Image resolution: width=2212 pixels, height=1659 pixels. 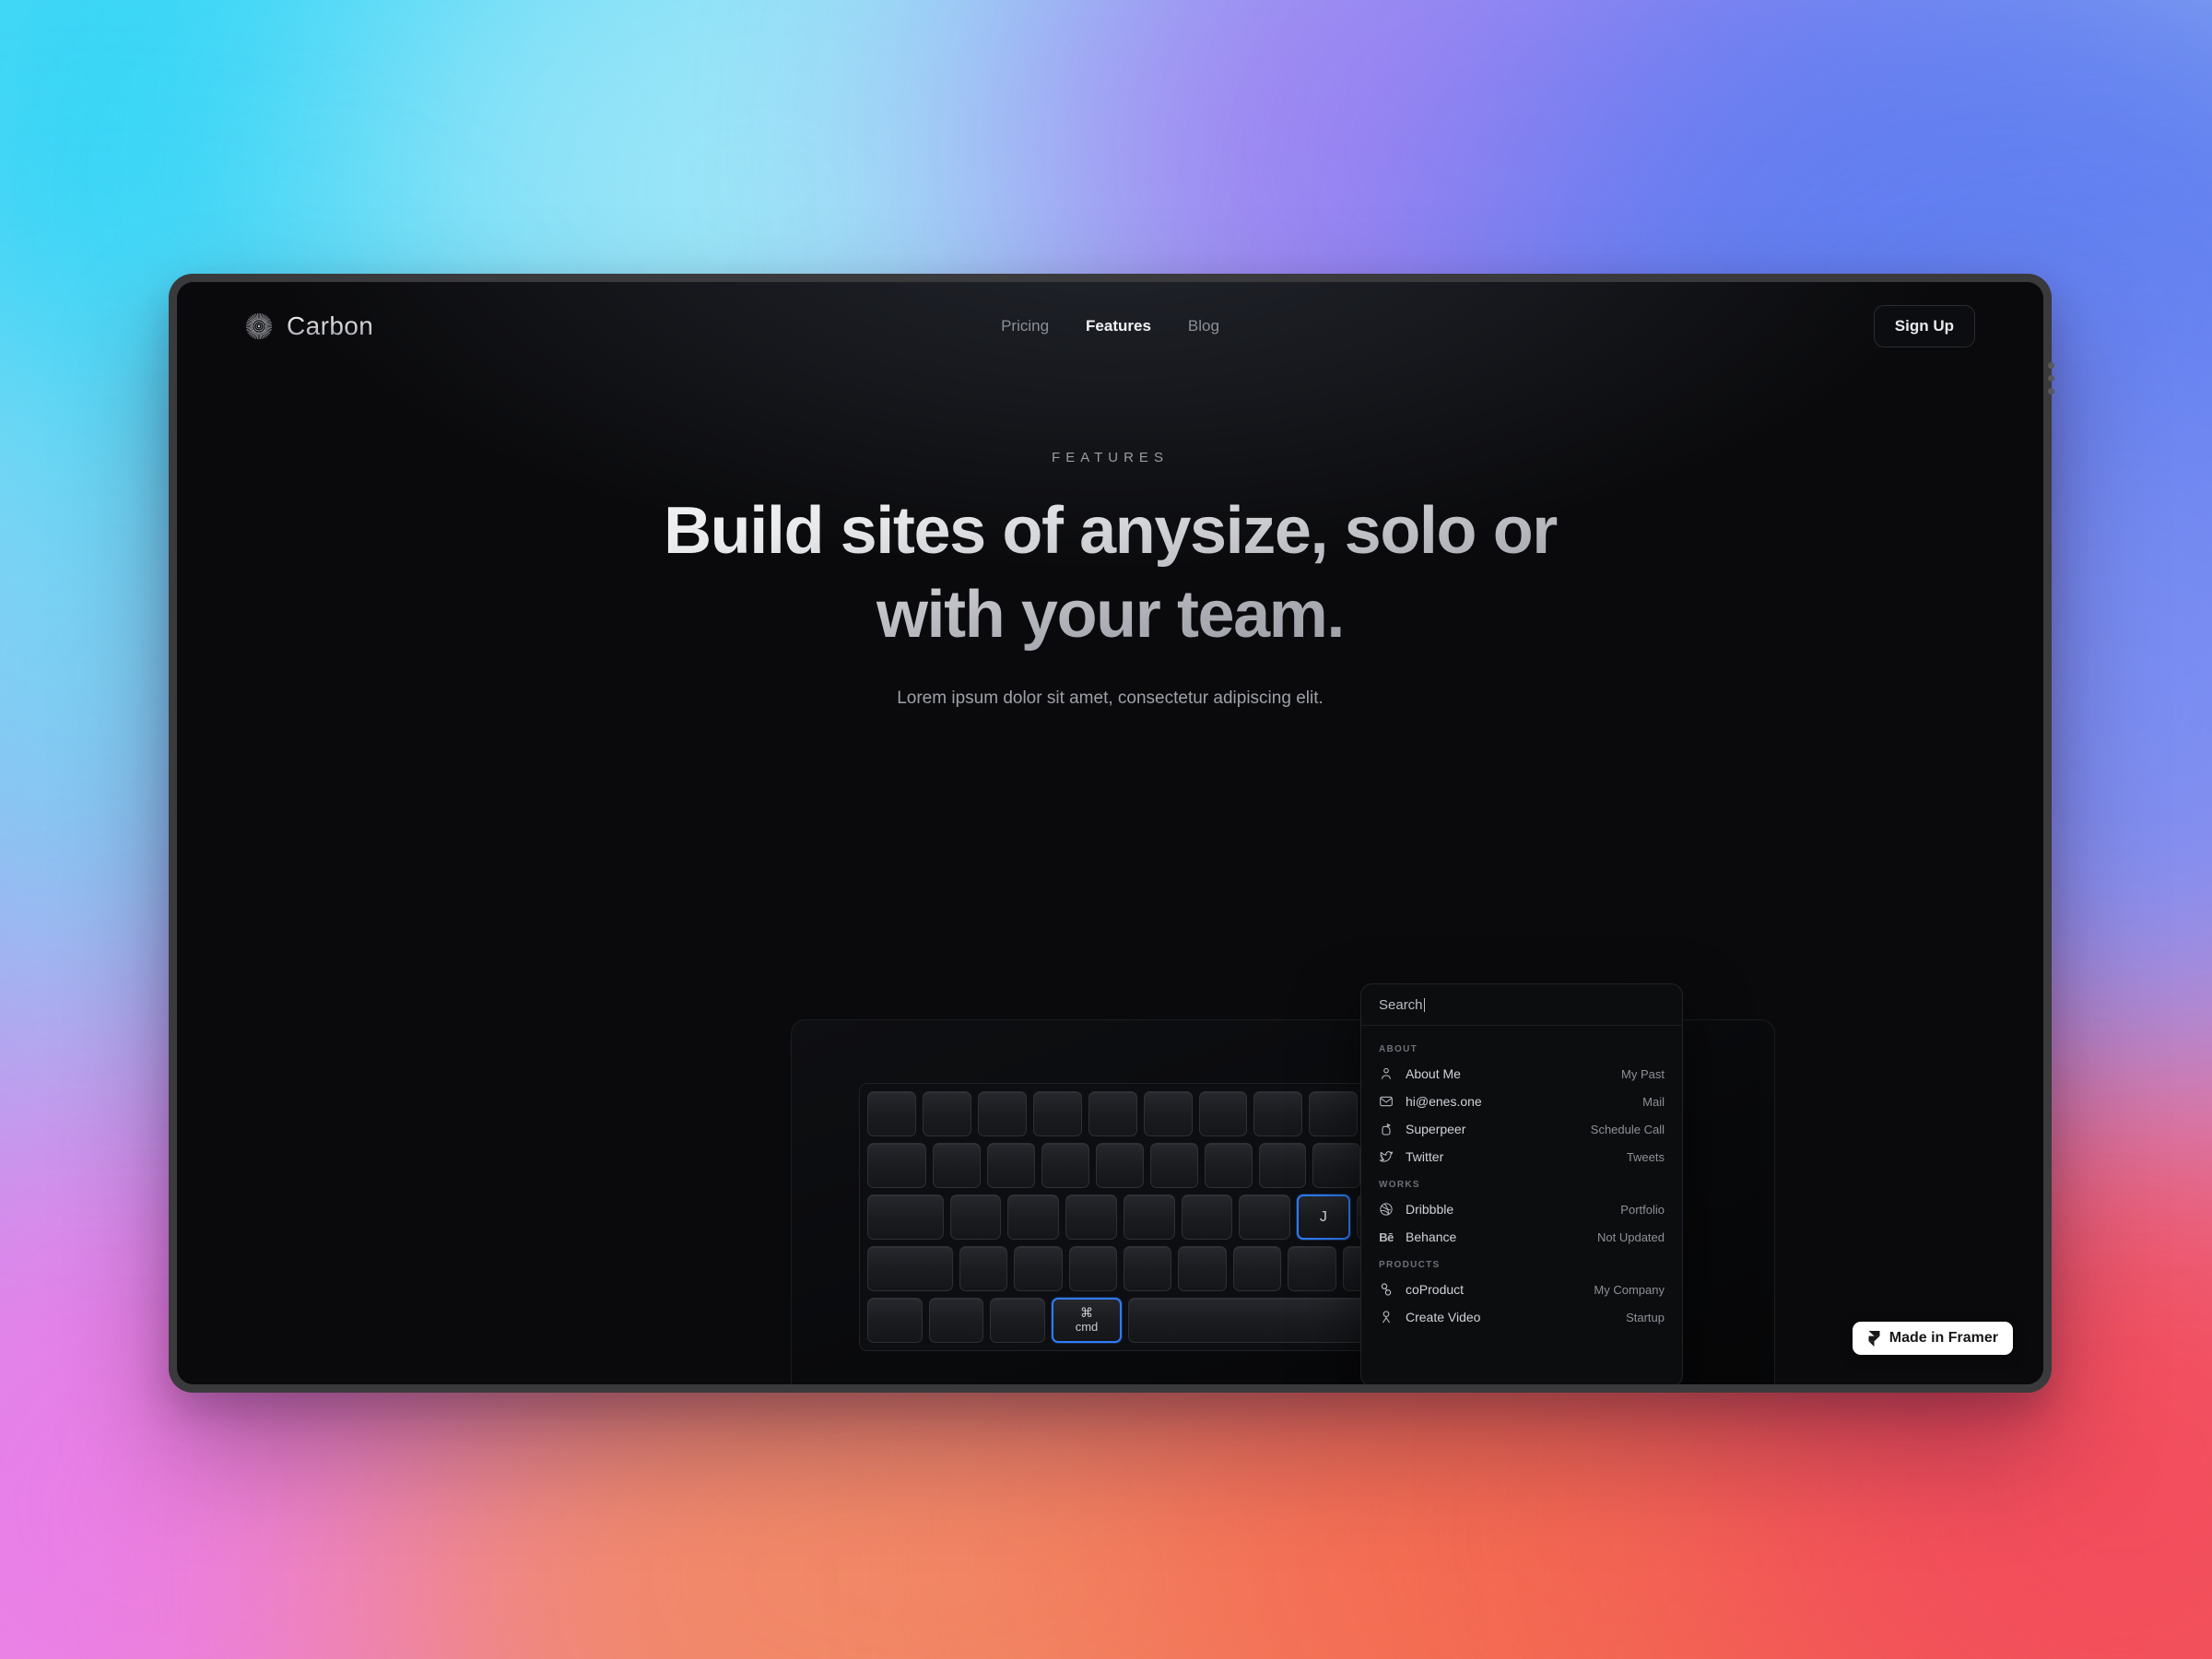 What do you see at coordinates (309, 326) in the screenshot?
I see `brand-logo: Carbon` at bounding box center [309, 326].